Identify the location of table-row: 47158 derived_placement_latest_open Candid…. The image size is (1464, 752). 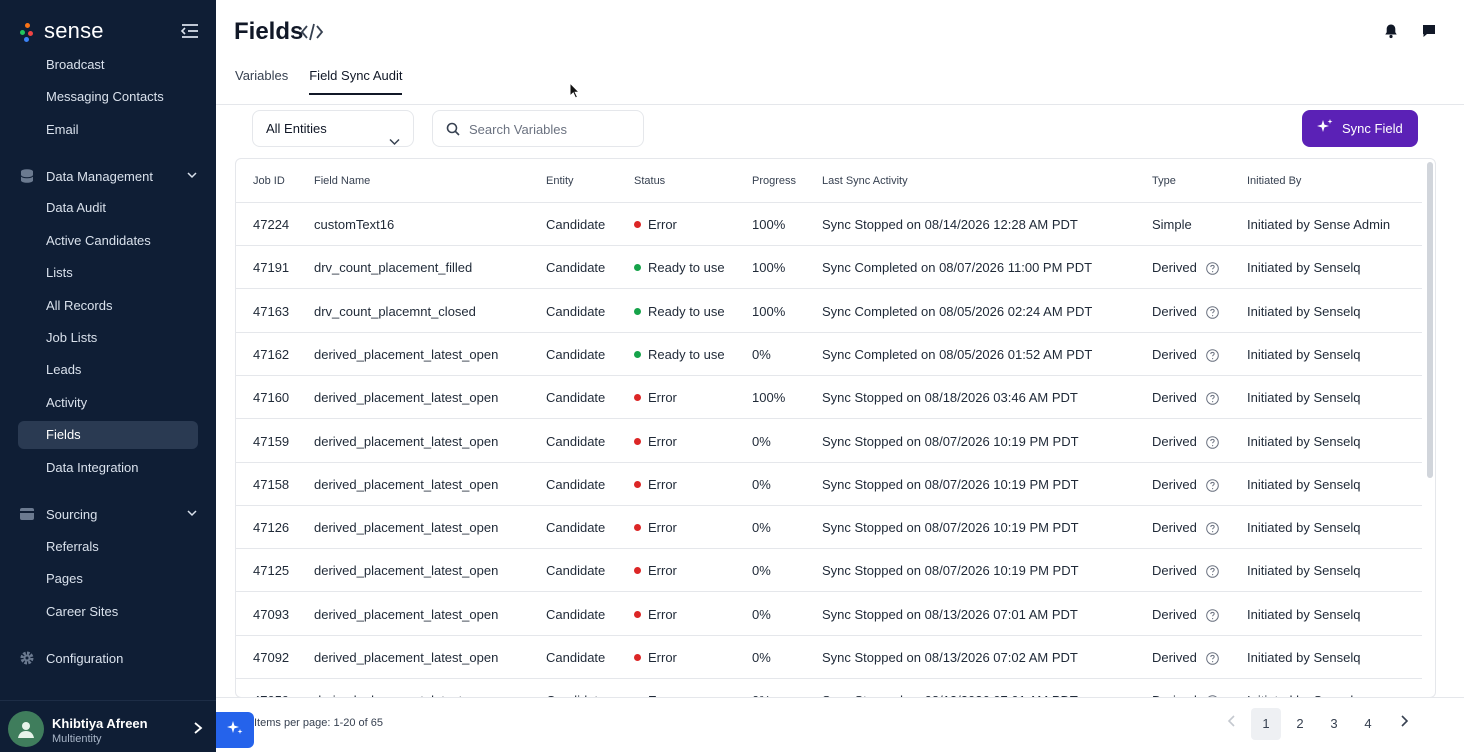
(829, 484).